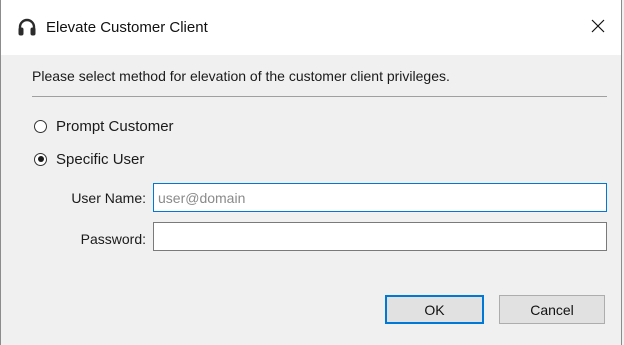  Describe the element at coordinates (115, 126) in the screenshot. I see `radio-label: Prompt Customer` at that location.